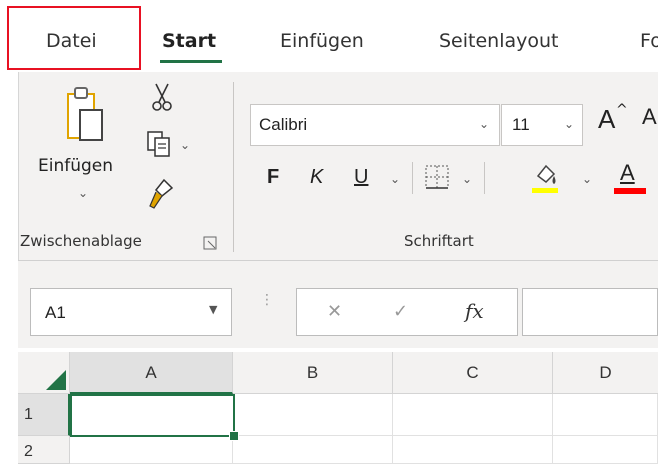 The image size is (658, 468). Describe the element at coordinates (587, 179) in the screenshot. I see `fill-color-chevron-icon: ⌄` at that location.